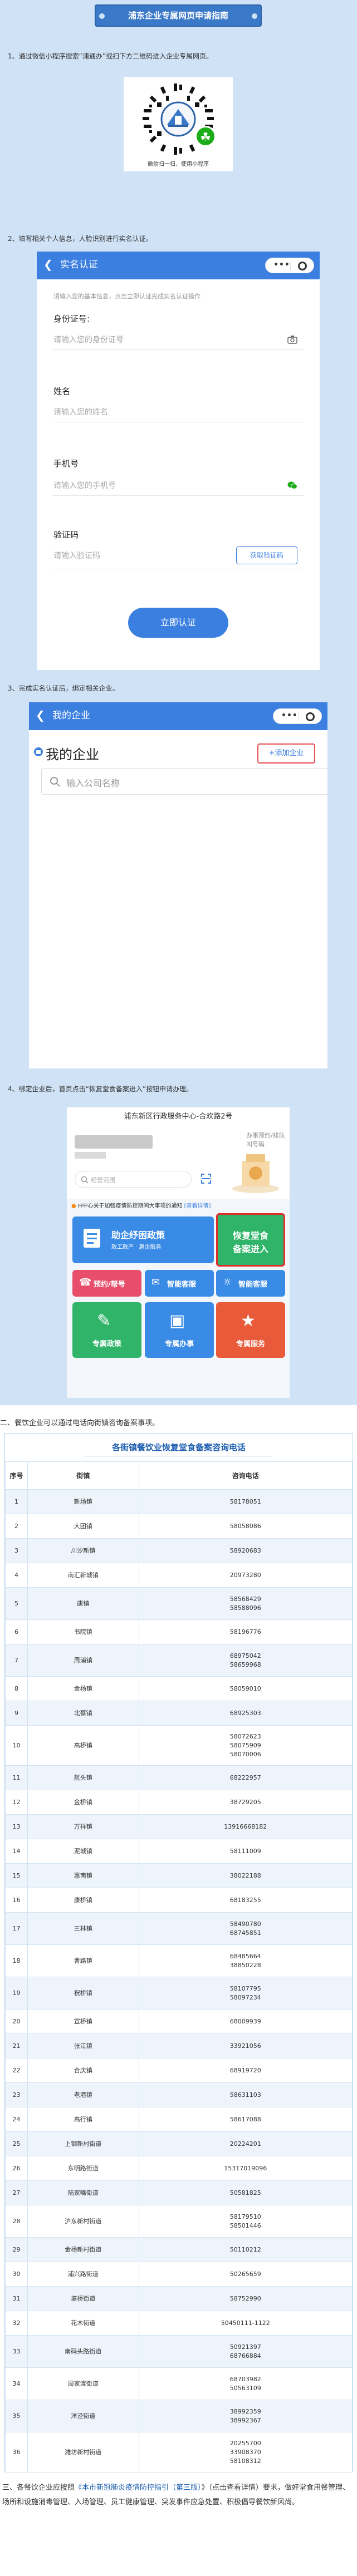 This screenshot has width=357, height=2576. Describe the element at coordinates (250, 1344) in the screenshot. I see `special-service-label: 专属服务` at that location.